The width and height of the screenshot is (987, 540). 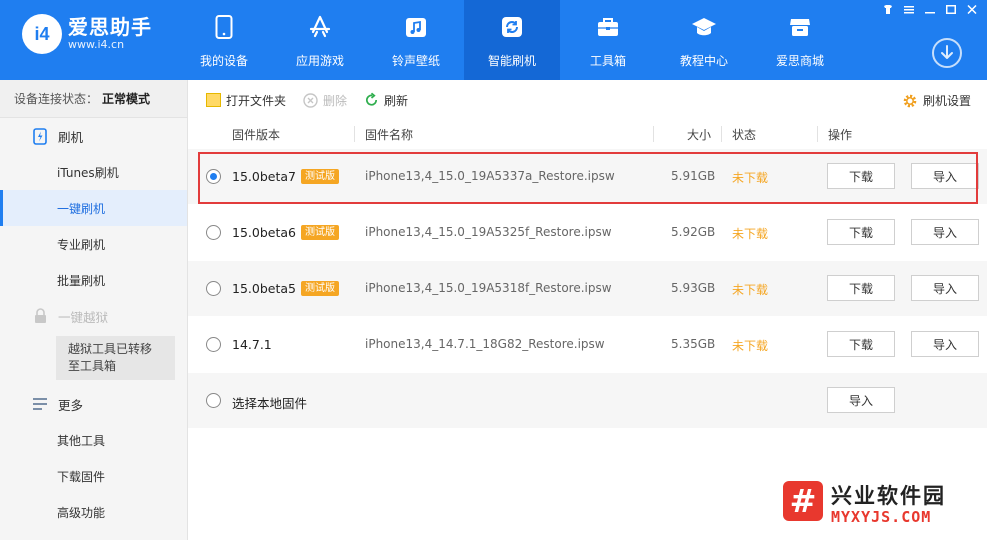 I want to click on sidebar-item-one-click-flash: 一键刷机, so click(x=93, y=208).